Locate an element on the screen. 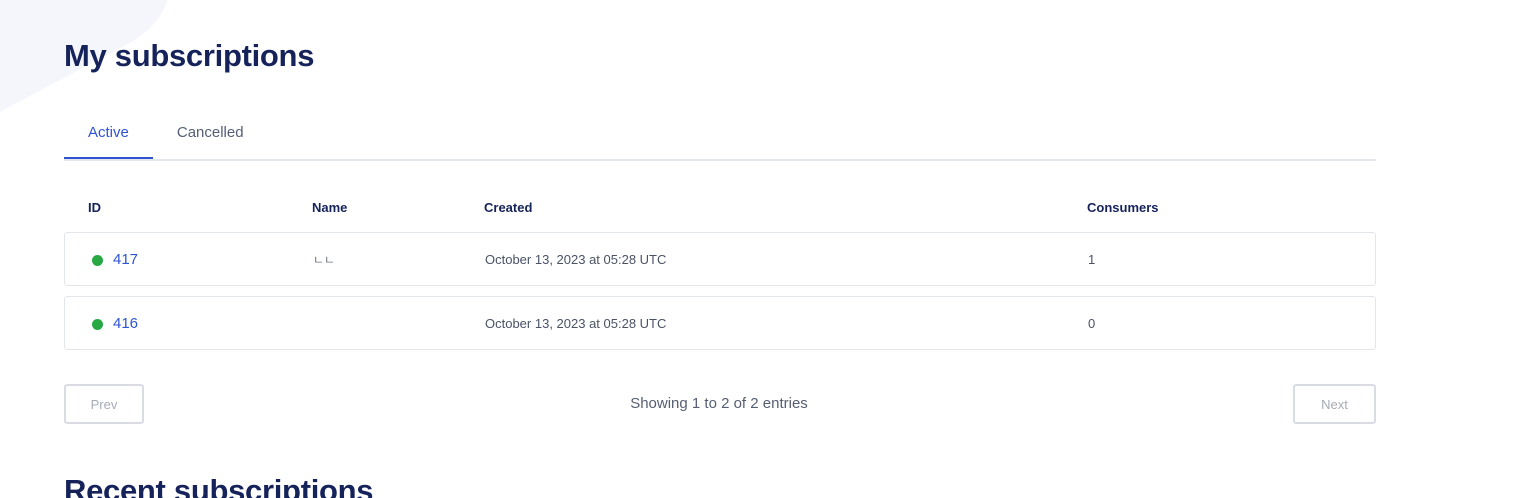 This screenshot has width=1522, height=498. pagination: Showing 1 to 2 of 2 entries Prev Next is located at coordinates (720, 404).